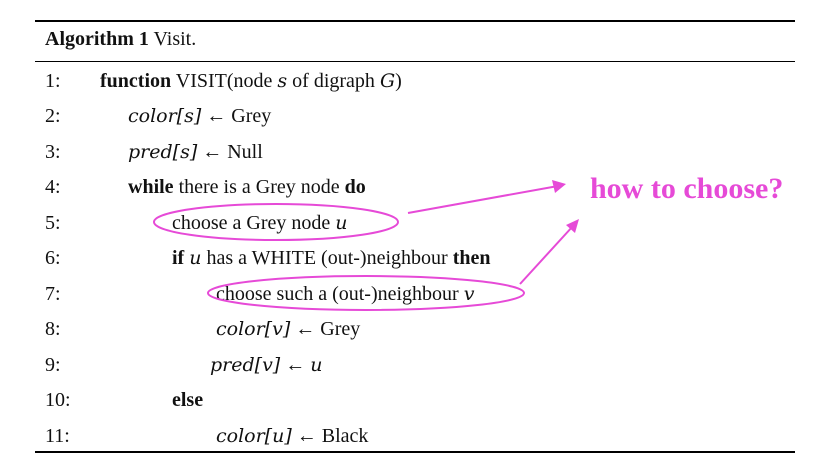  I want to click on arrow-line7, so click(546, 255).